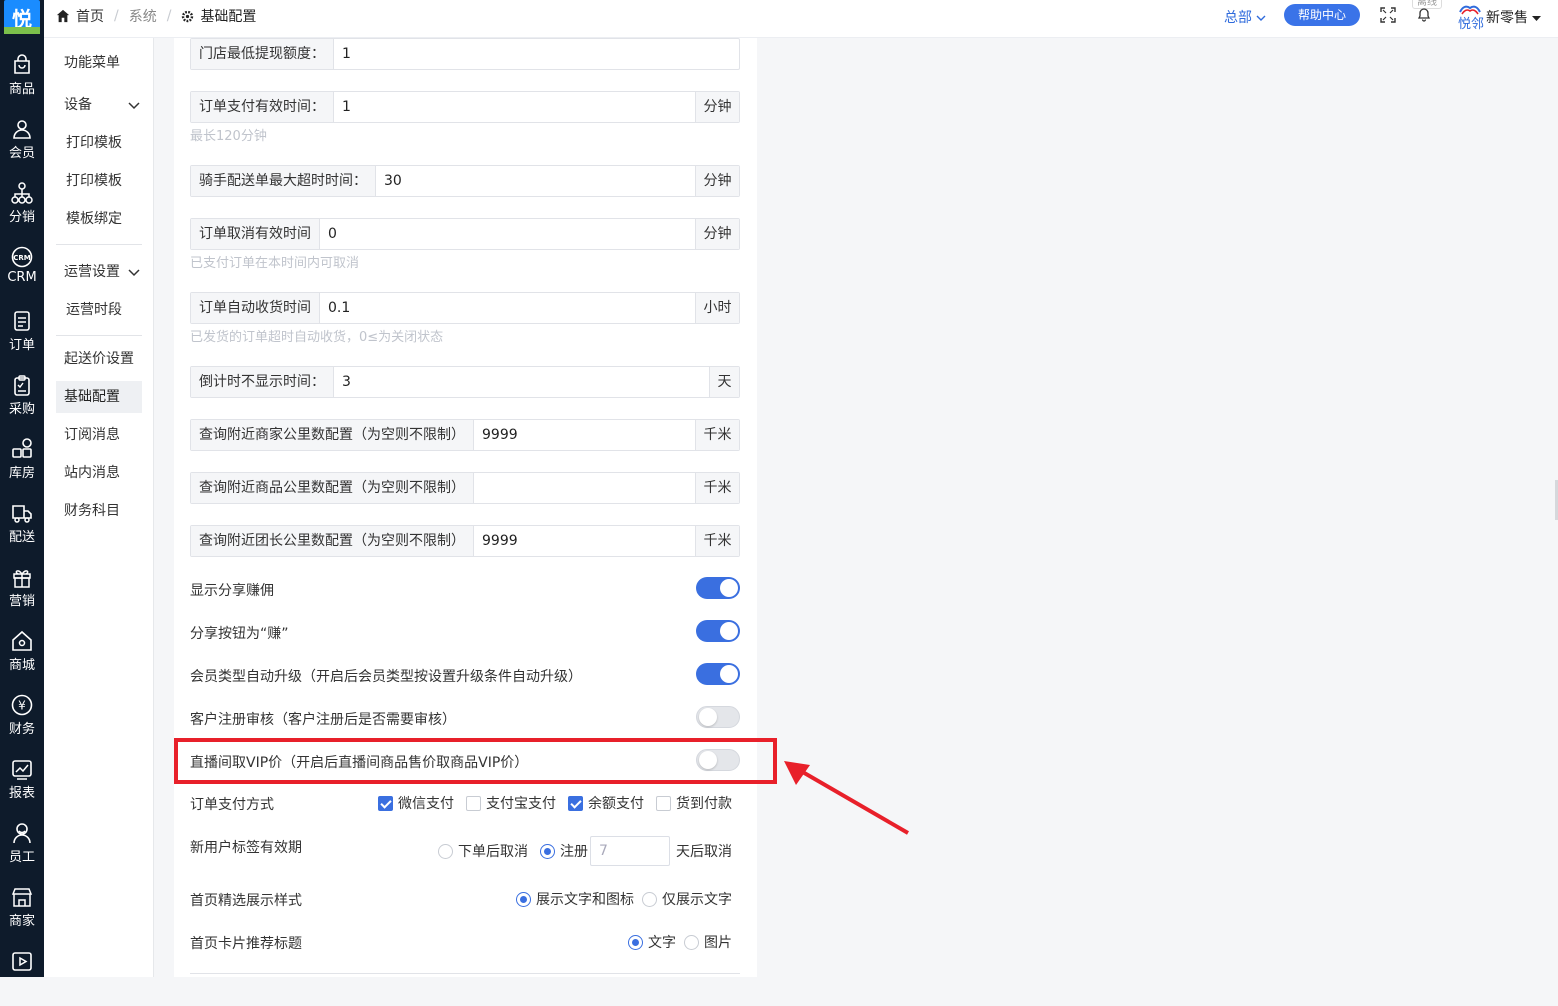 This screenshot has width=1558, height=1006. I want to click on live-vip-price-row: 直播间取VIP价（开启后直播间商品售价取商品VIP价）, so click(465, 761).